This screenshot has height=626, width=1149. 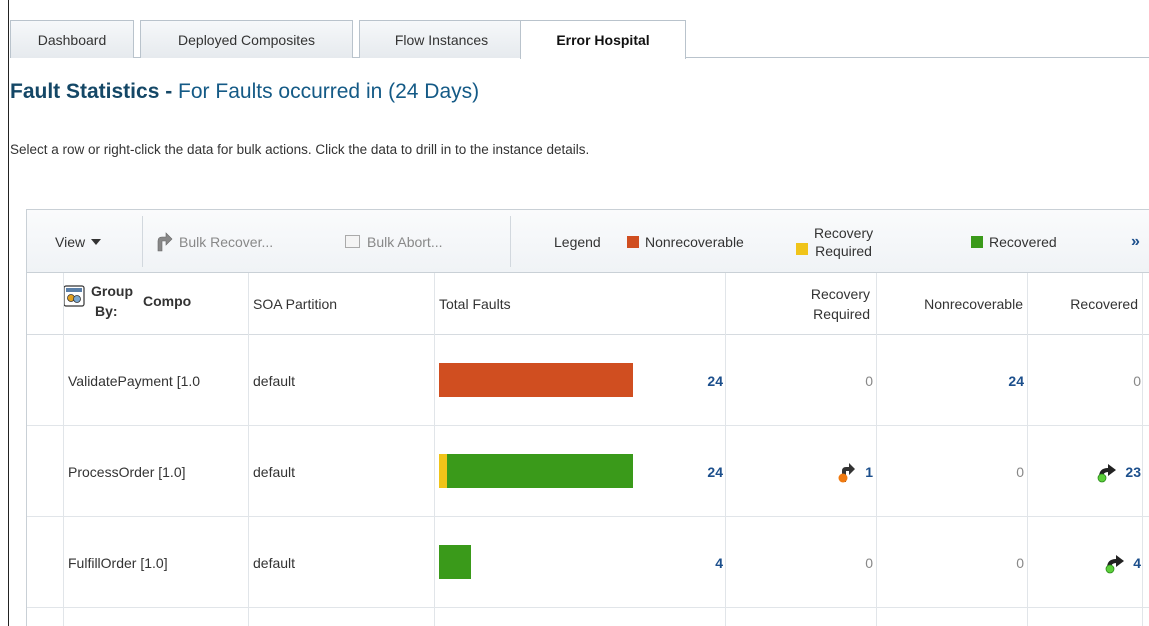 I want to click on nonrecoverable-header: Nonrecoverable, so click(x=951, y=304).